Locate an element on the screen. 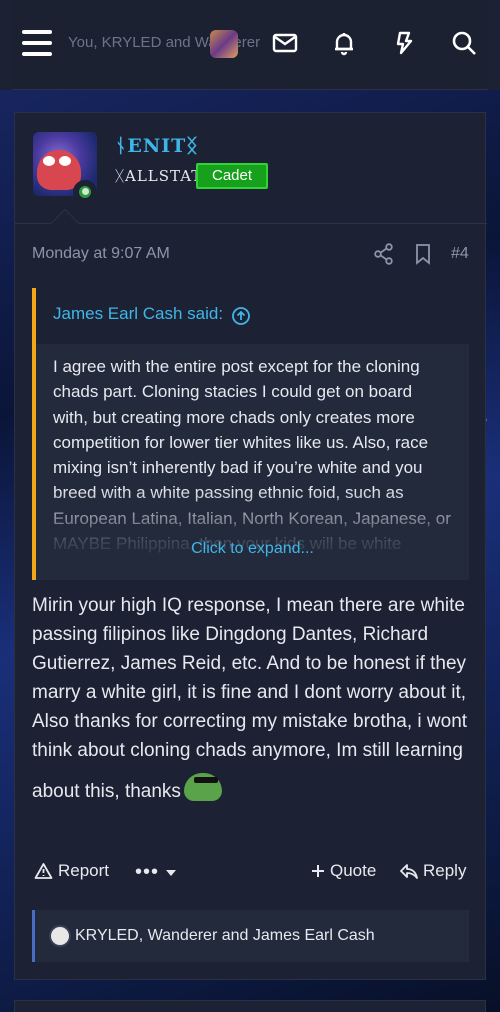  report-button: Report is located at coordinates (71, 871).